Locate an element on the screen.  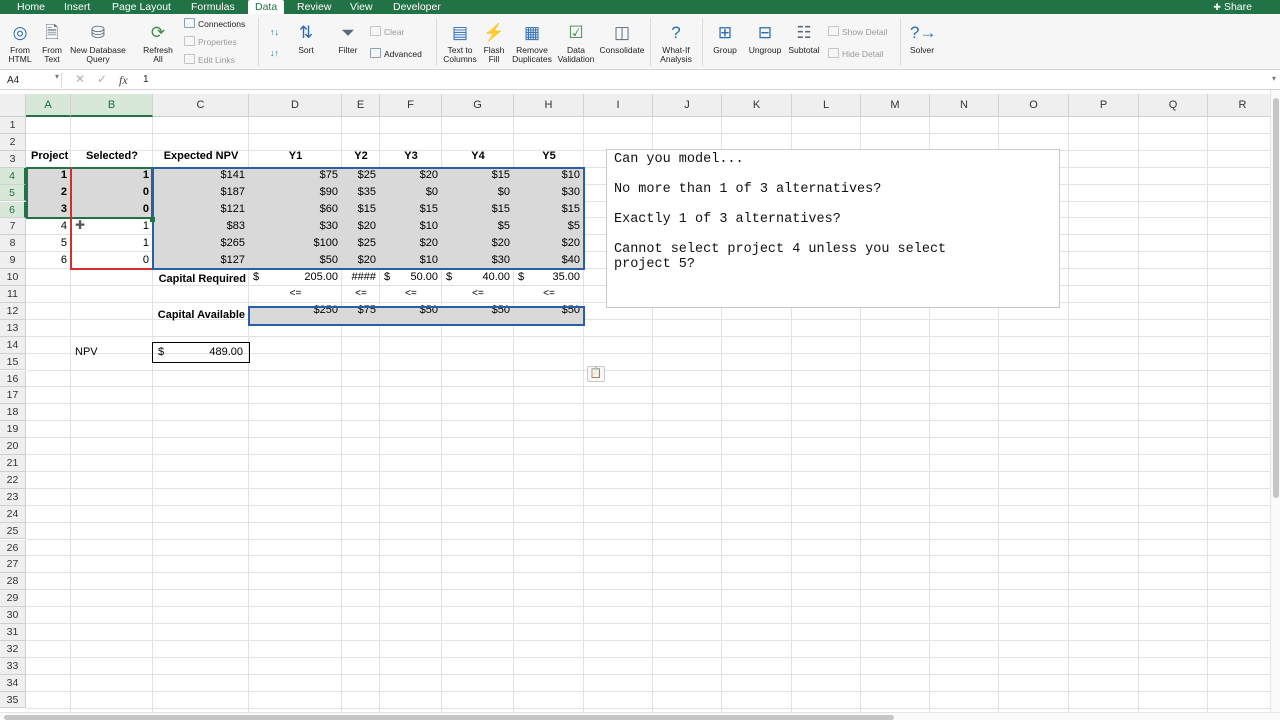
cancel-icon: ✕ is located at coordinates (80, 79).